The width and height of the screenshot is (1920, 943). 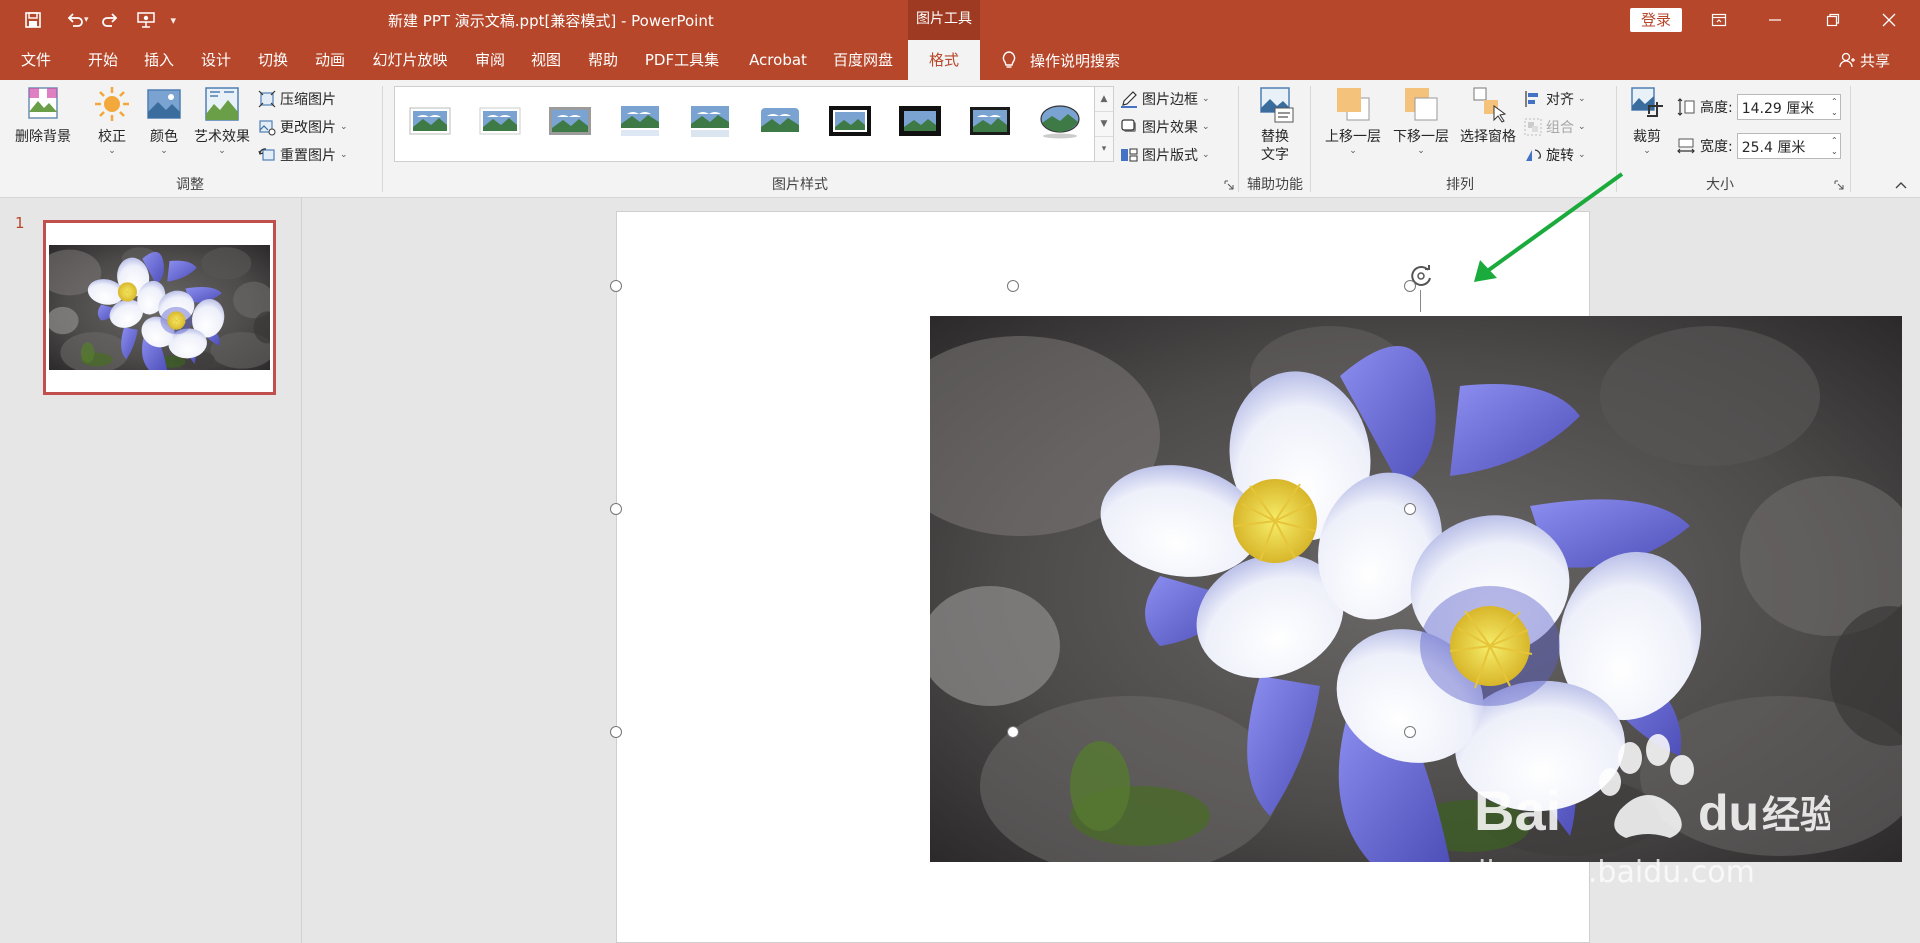 What do you see at coordinates (303, 155) in the screenshot?
I see `reset-picture-button: 重置图片 ⌄` at bounding box center [303, 155].